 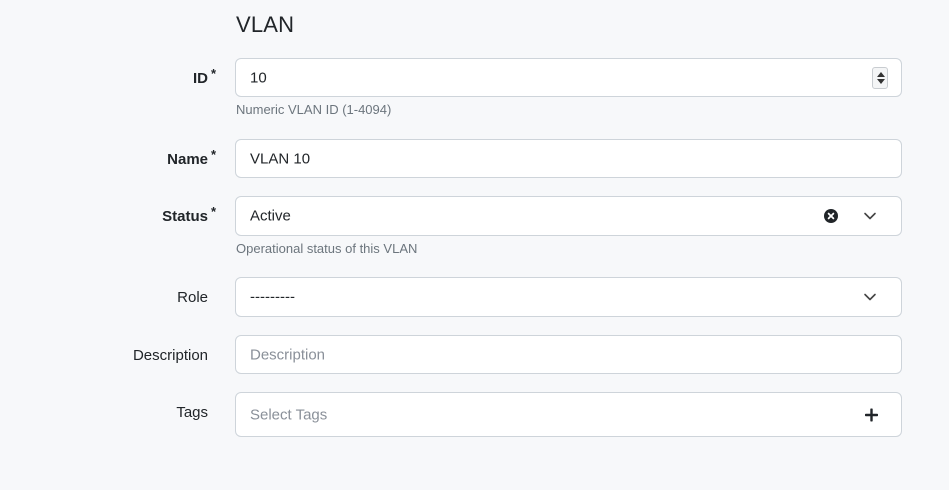 I want to click on tags-row: Tags Select Tags, so click(x=474, y=414).